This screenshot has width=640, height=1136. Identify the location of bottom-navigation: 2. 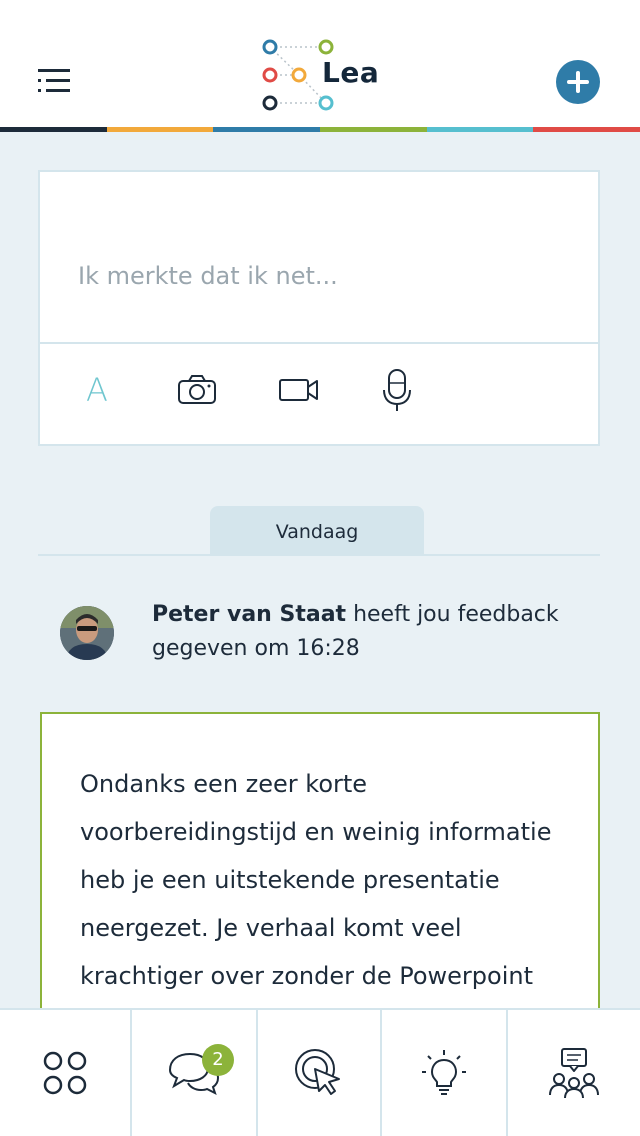
(320, 1072).